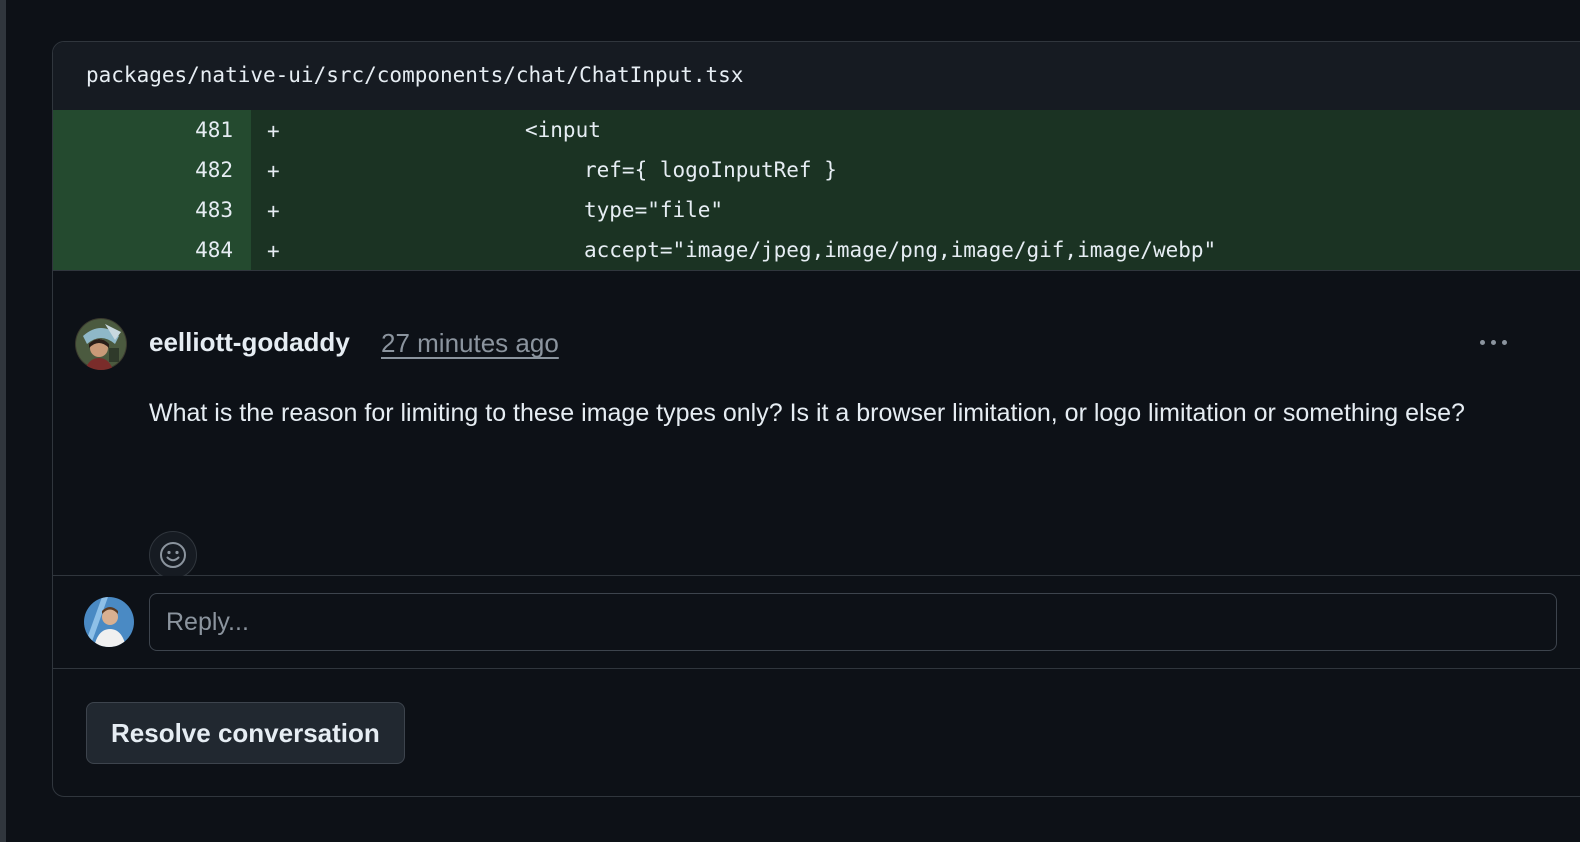 This screenshot has width=1580, height=842. I want to click on code-text: type="file", so click(654, 210).